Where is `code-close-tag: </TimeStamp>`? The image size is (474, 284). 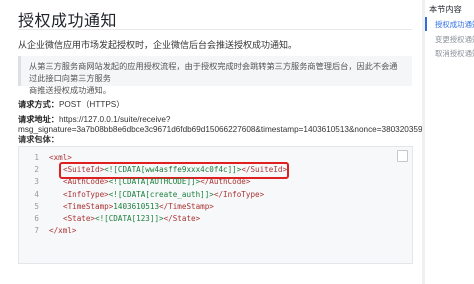
code-close-tag: </TimeStamp> is located at coordinates (186, 206).